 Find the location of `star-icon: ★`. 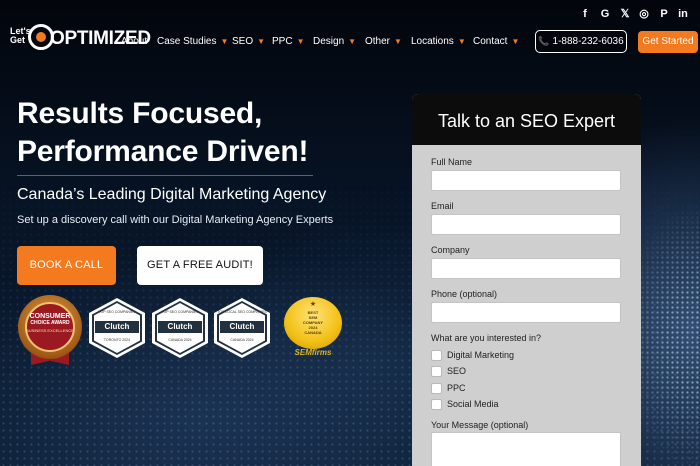

star-icon: ★ is located at coordinates (313, 304).